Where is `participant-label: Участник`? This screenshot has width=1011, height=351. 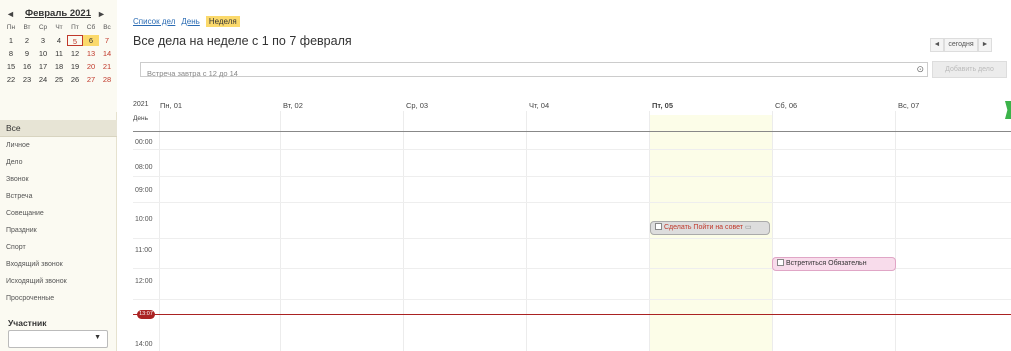 participant-label: Участник is located at coordinates (27, 323).